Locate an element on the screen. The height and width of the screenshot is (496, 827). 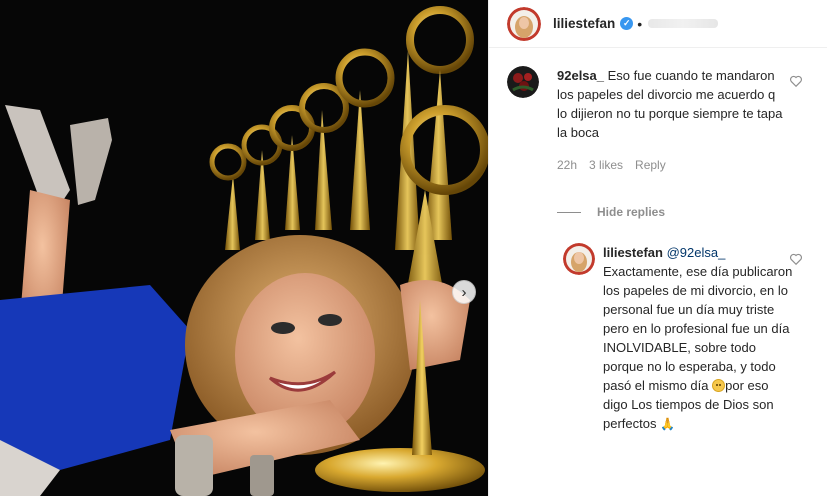
comment-meta: 22h 3 likes Reply is located at coordinates (672, 165).